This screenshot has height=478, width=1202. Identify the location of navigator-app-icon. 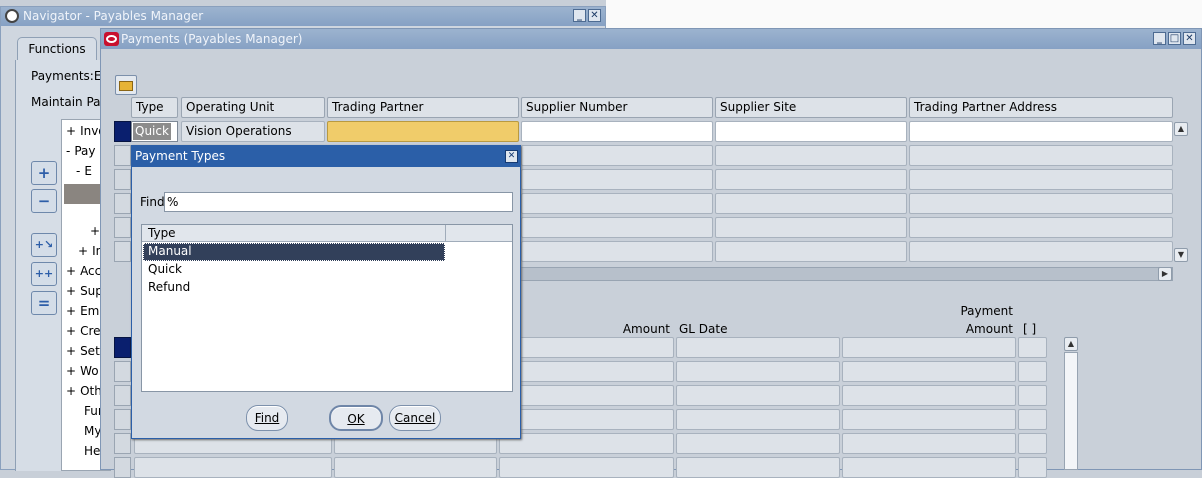
(12, 16).